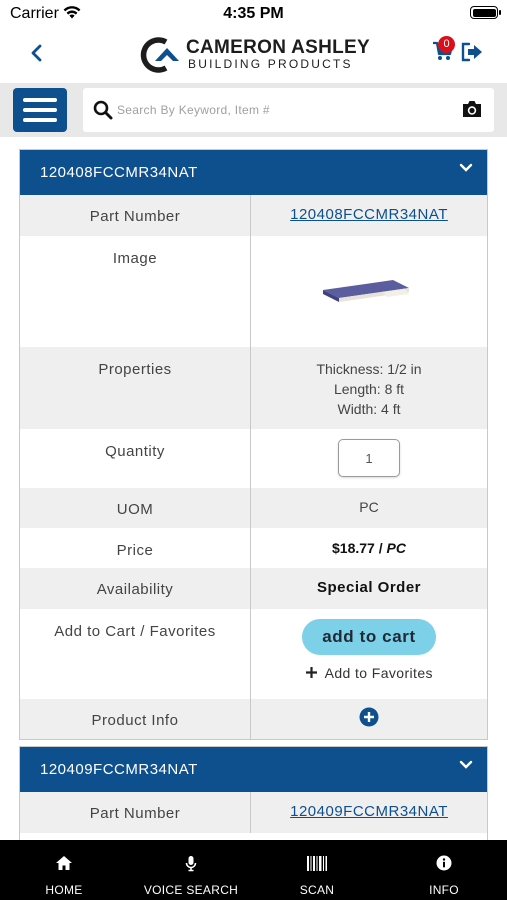  I want to click on nav-info: INFO, so click(444, 870).